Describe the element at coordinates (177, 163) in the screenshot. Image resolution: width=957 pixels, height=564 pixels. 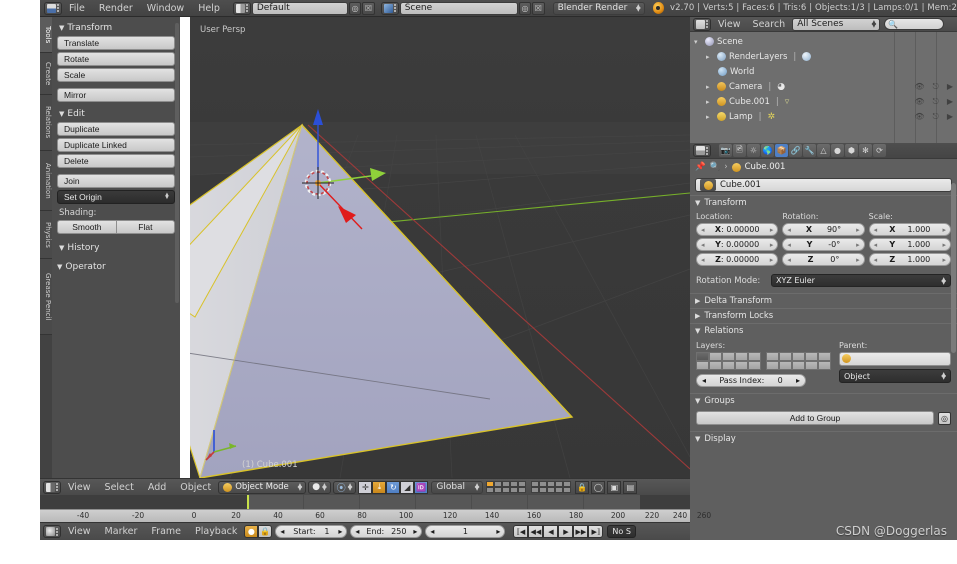
I see `tool-panel-scrollbar` at that location.